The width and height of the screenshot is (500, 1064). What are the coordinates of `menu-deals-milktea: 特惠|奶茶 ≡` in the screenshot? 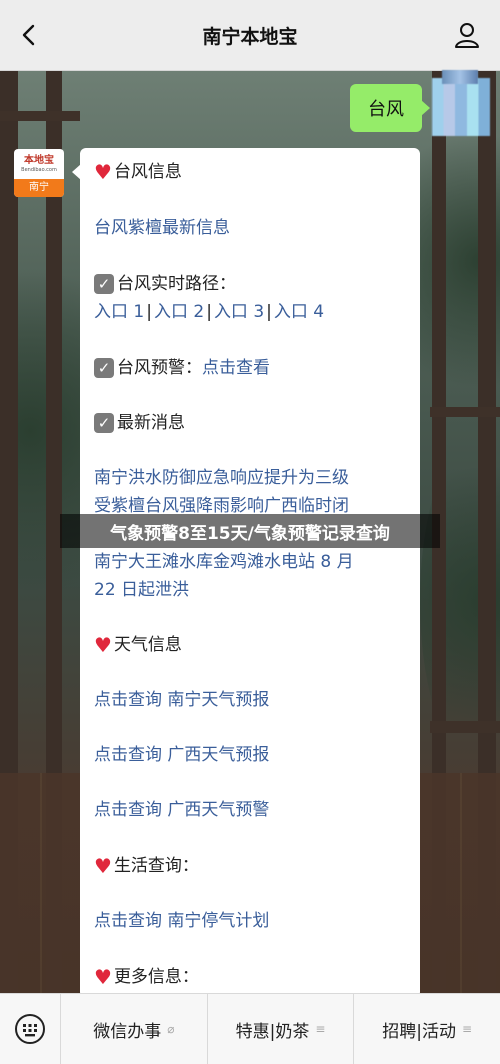 It's located at (280, 1029).